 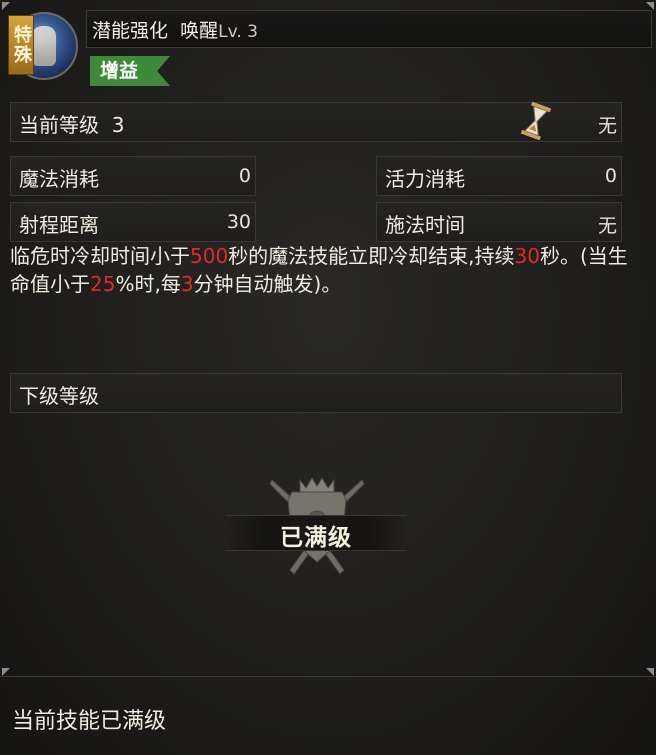 What do you see at coordinates (59, 179) in the screenshot?
I see `mana-cost-label: 魔法消耗` at bounding box center [59, 179].